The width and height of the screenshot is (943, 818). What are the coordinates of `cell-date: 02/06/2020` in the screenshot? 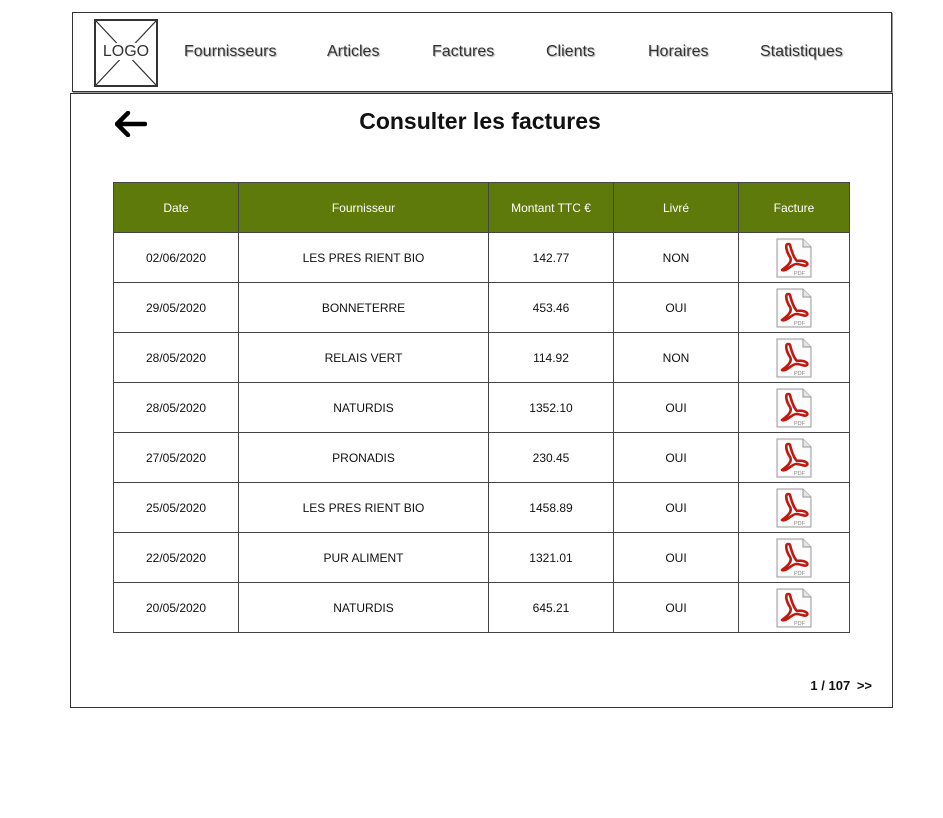 It's located at (176, 257).